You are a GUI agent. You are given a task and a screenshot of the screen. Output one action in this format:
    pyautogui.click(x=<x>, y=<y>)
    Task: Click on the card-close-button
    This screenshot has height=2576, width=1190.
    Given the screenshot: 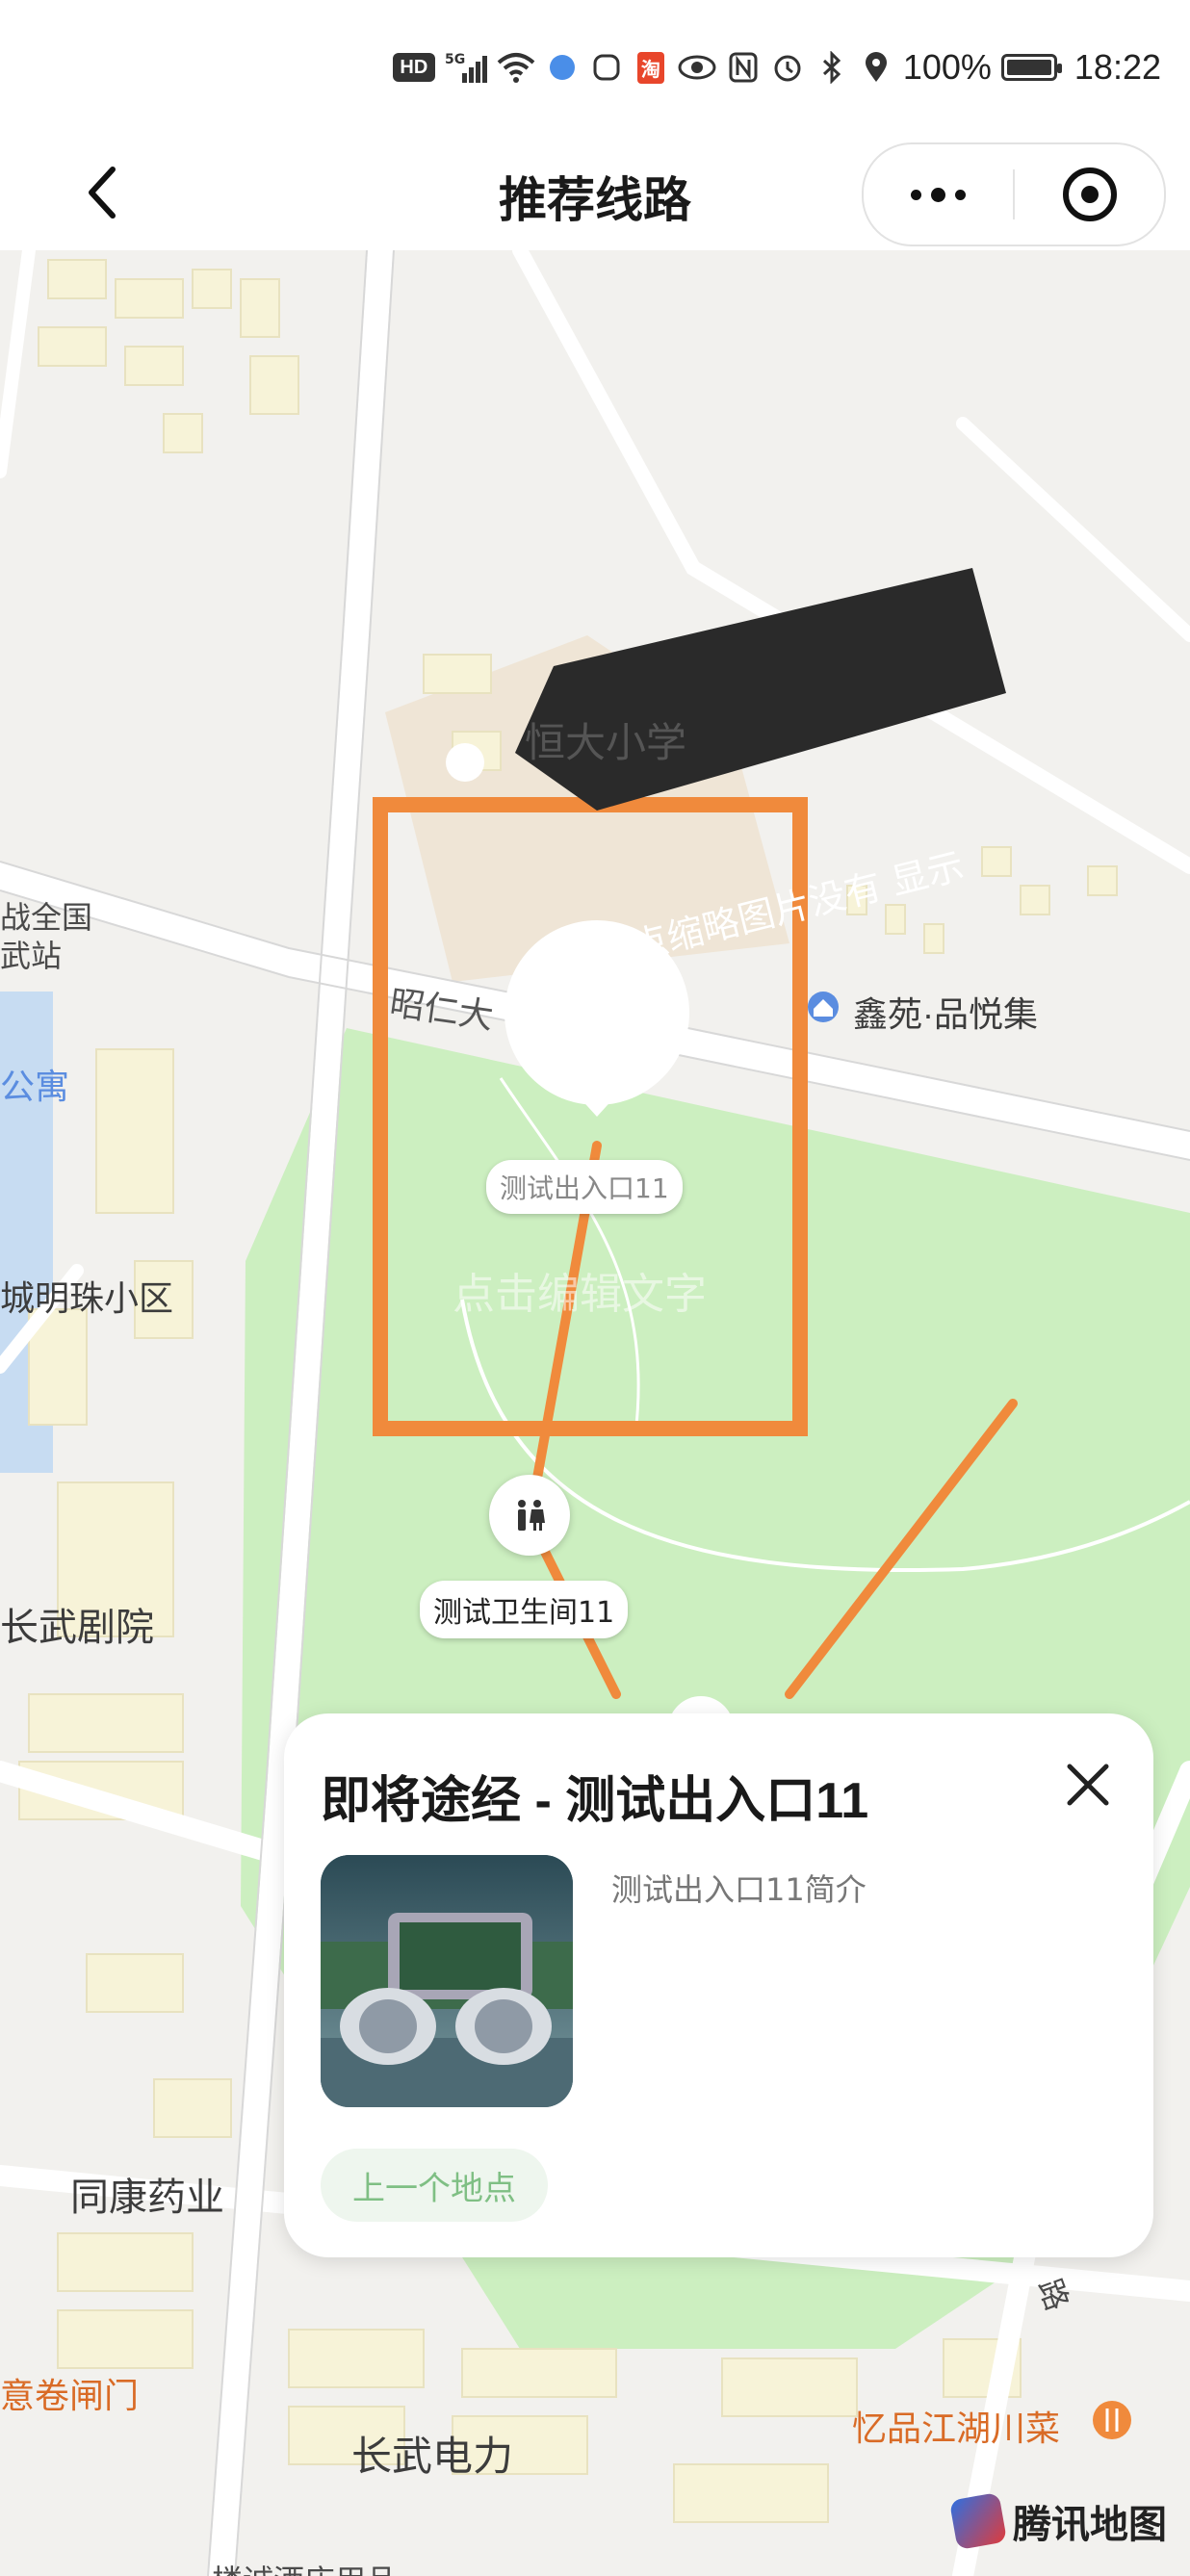 What is the action you would take?
    pyautogui.click(x=1087, y=1785)
    